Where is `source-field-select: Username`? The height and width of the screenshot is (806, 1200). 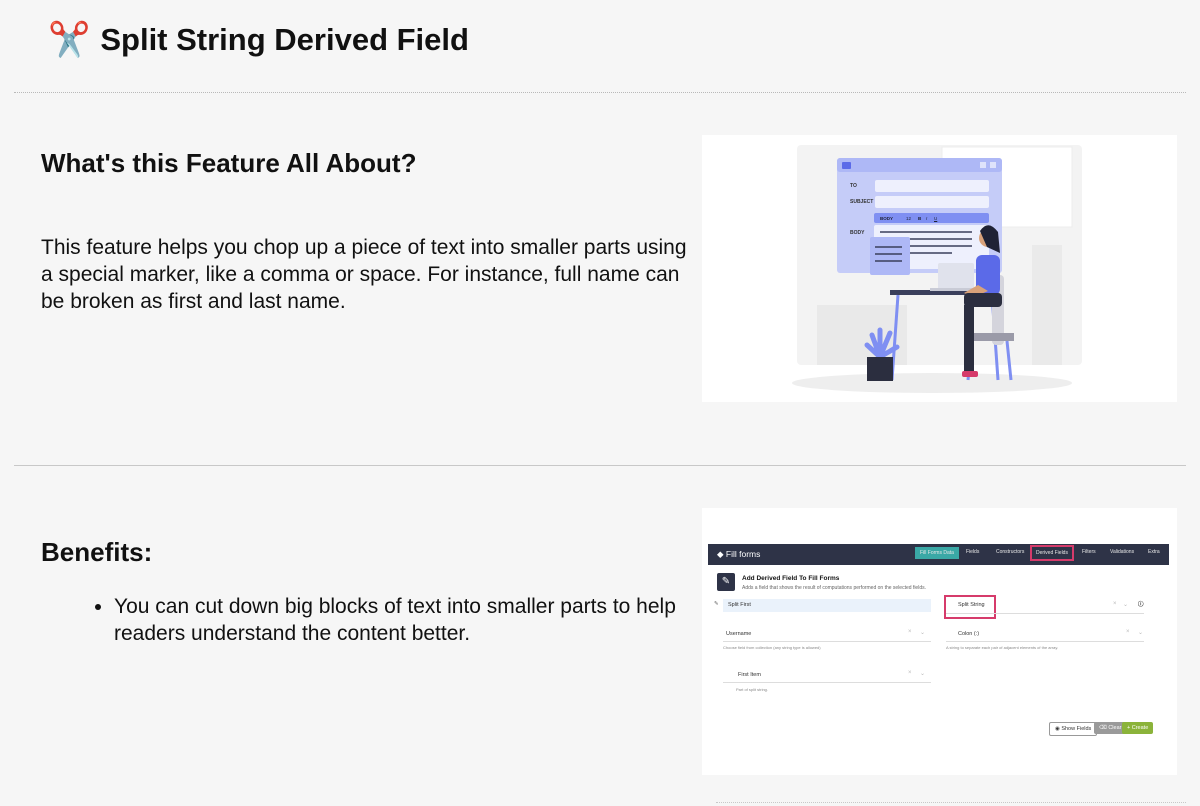 source-field-select: Username is located at coordinates (738, 634).